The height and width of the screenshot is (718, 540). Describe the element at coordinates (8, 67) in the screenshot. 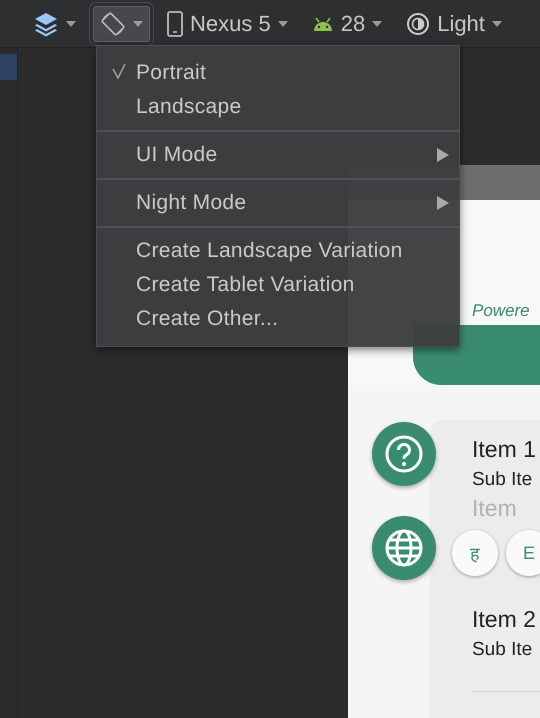

I see `selected-row` at that location.